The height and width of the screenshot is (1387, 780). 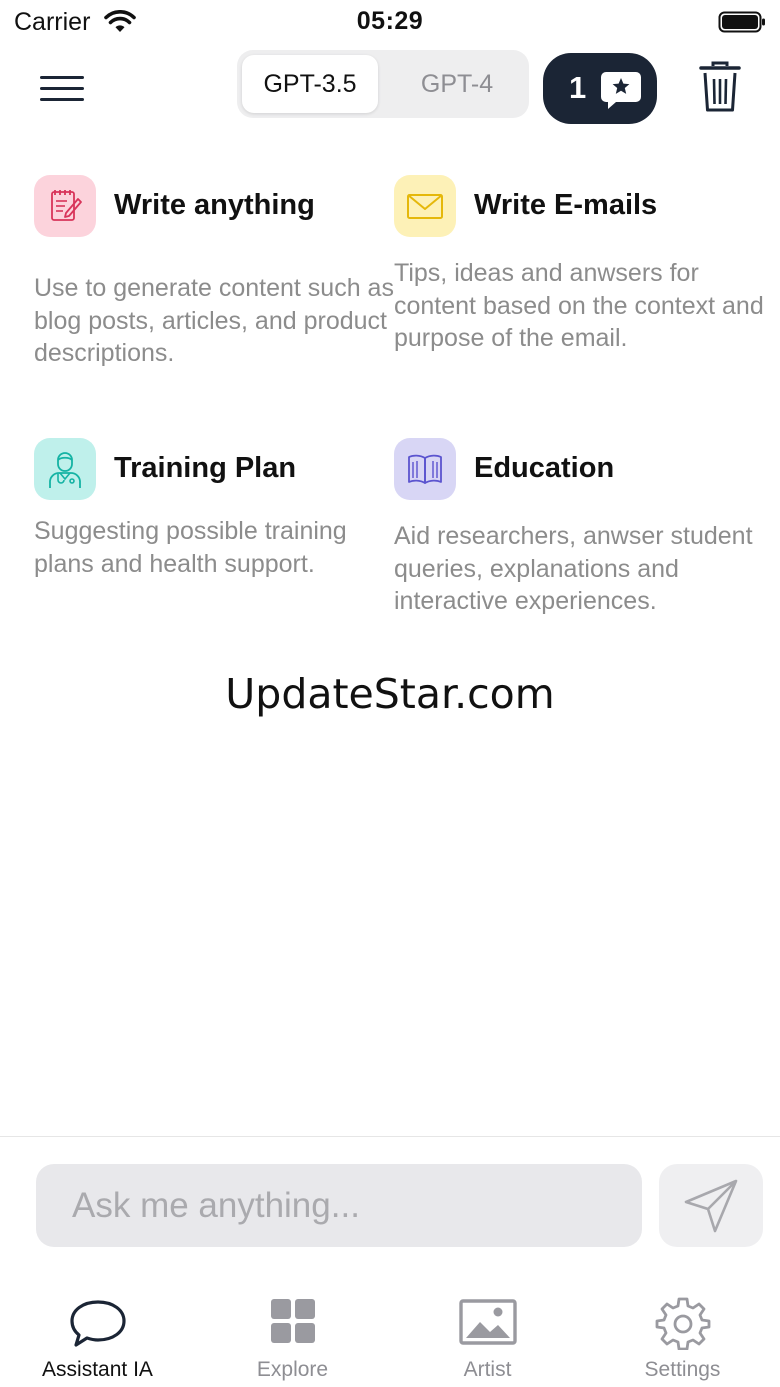 What do you see at coordinates (621, 90) in the screenshot?
I see `chat-star-icon` at bounding box center [621, 90].